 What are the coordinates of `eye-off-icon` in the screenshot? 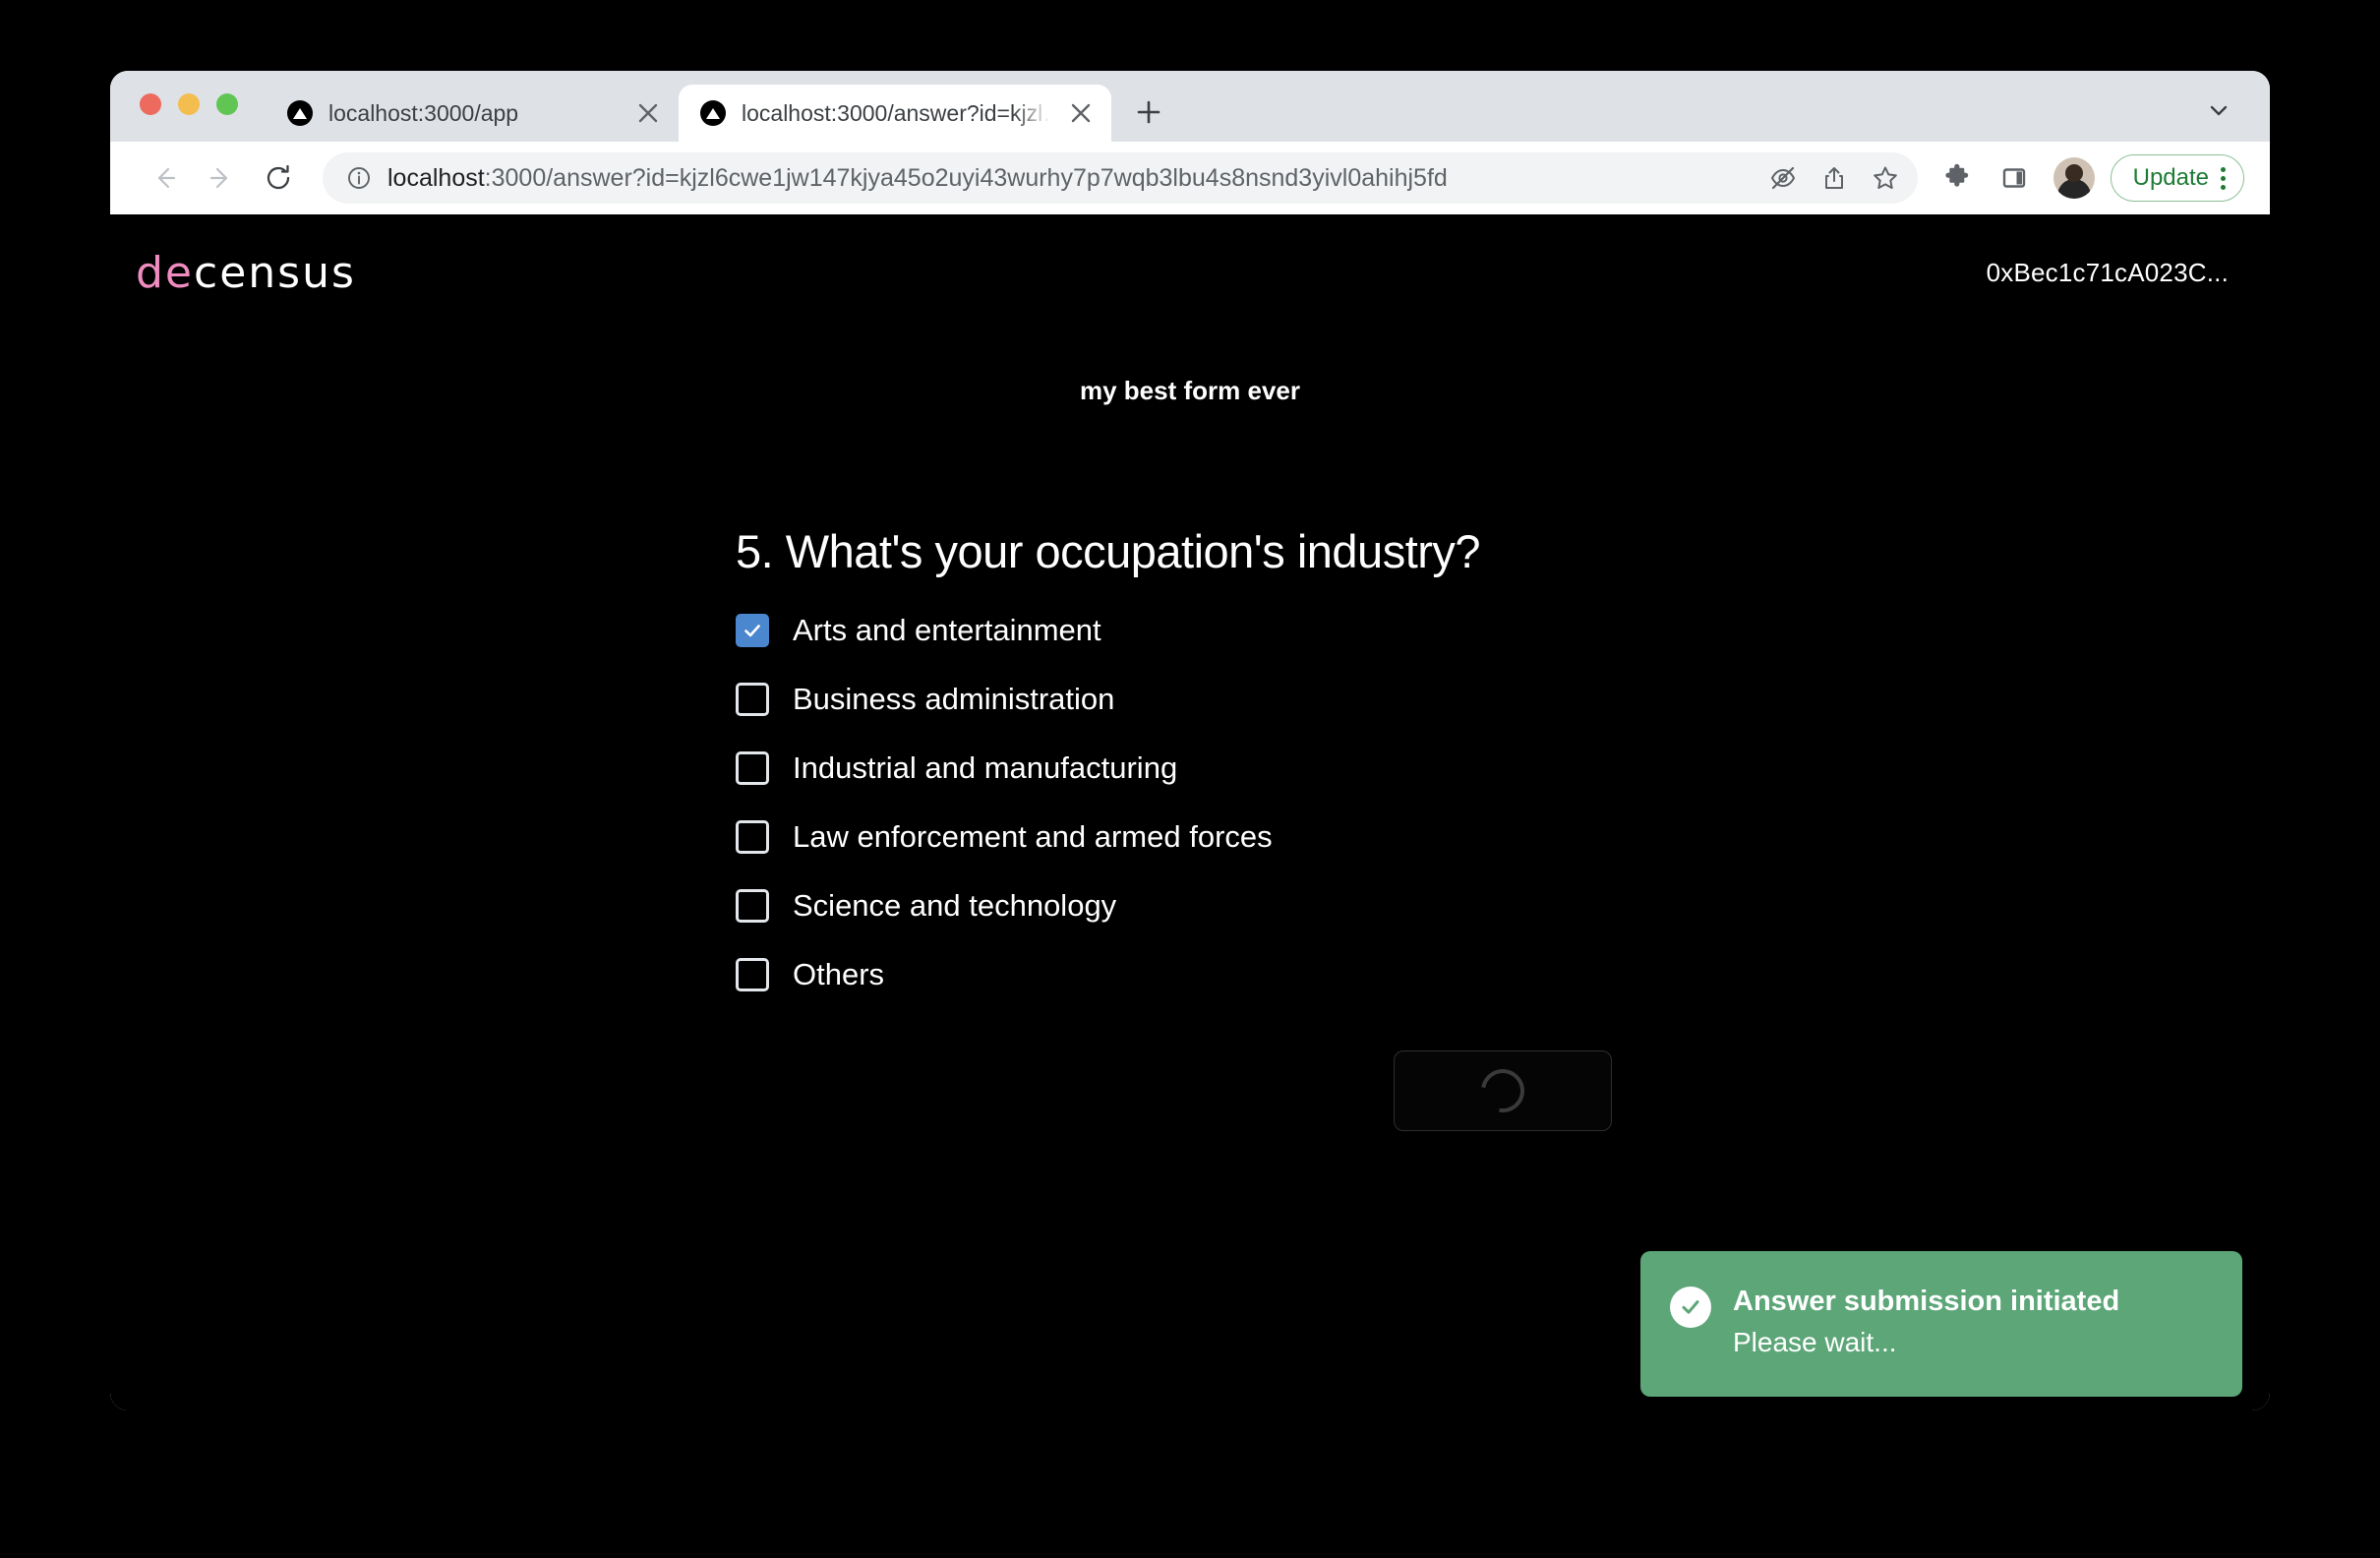 It's located at (1783, 178).